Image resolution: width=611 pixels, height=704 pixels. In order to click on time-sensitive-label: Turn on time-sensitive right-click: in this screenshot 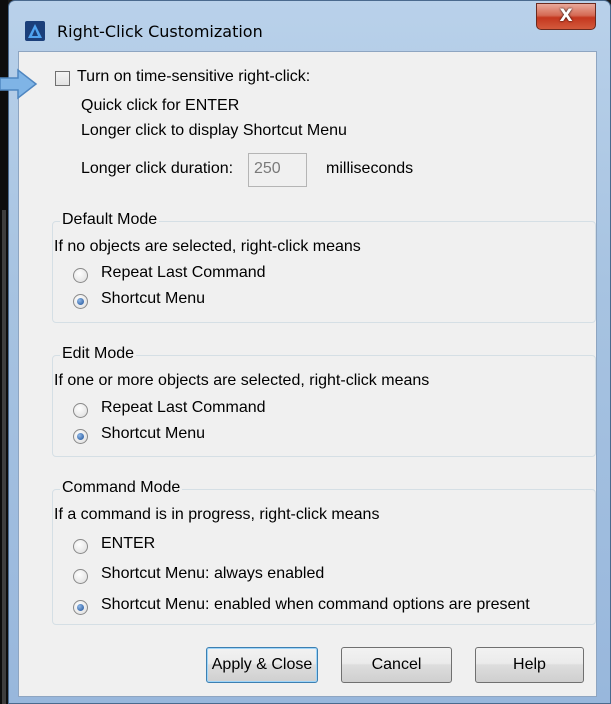, I will do `click(193, 77)`.